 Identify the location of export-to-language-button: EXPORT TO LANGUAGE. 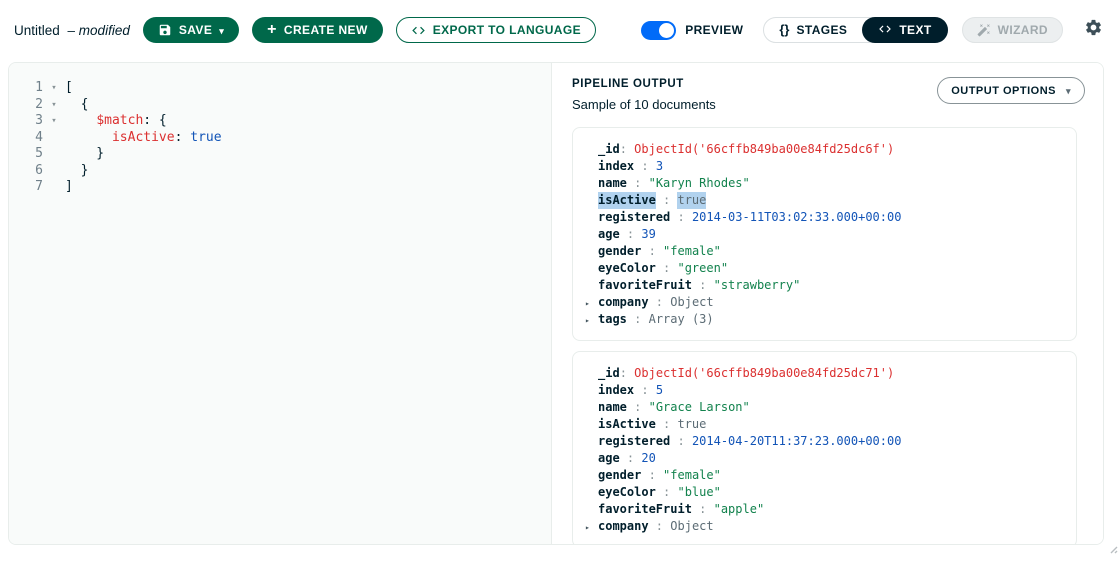
(496, 30).